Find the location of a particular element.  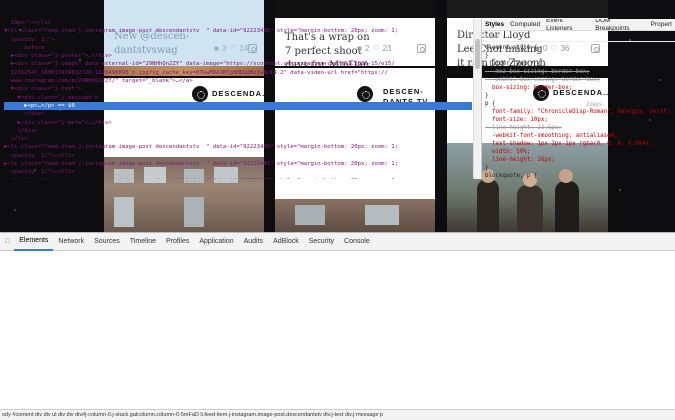

css-rule-line: -webkit-box-sizing: border-box; is located at coordinates (543, 80).